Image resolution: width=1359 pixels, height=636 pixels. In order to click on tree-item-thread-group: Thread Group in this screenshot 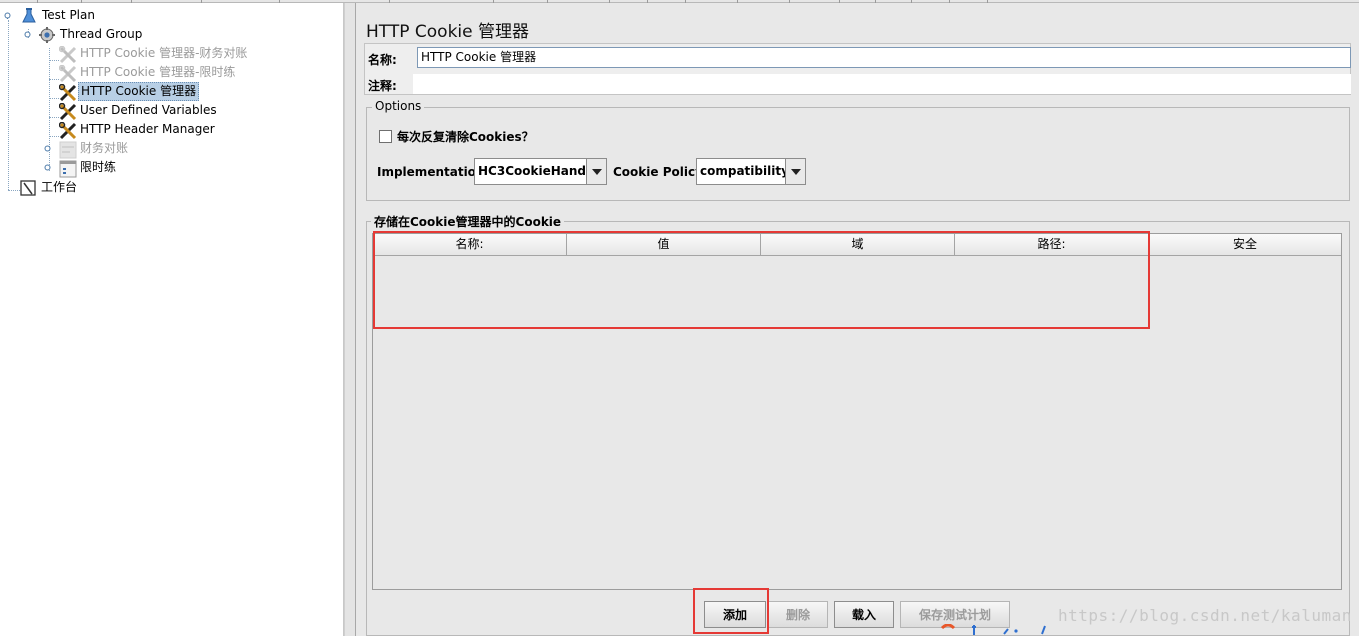, I will do `click(84, 34)`.